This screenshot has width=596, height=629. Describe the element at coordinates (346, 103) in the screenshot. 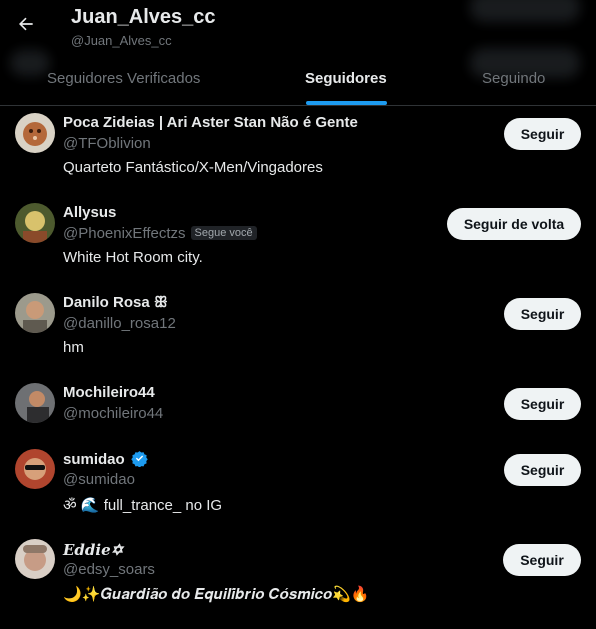

I see `active-tab-indicator` at that location.